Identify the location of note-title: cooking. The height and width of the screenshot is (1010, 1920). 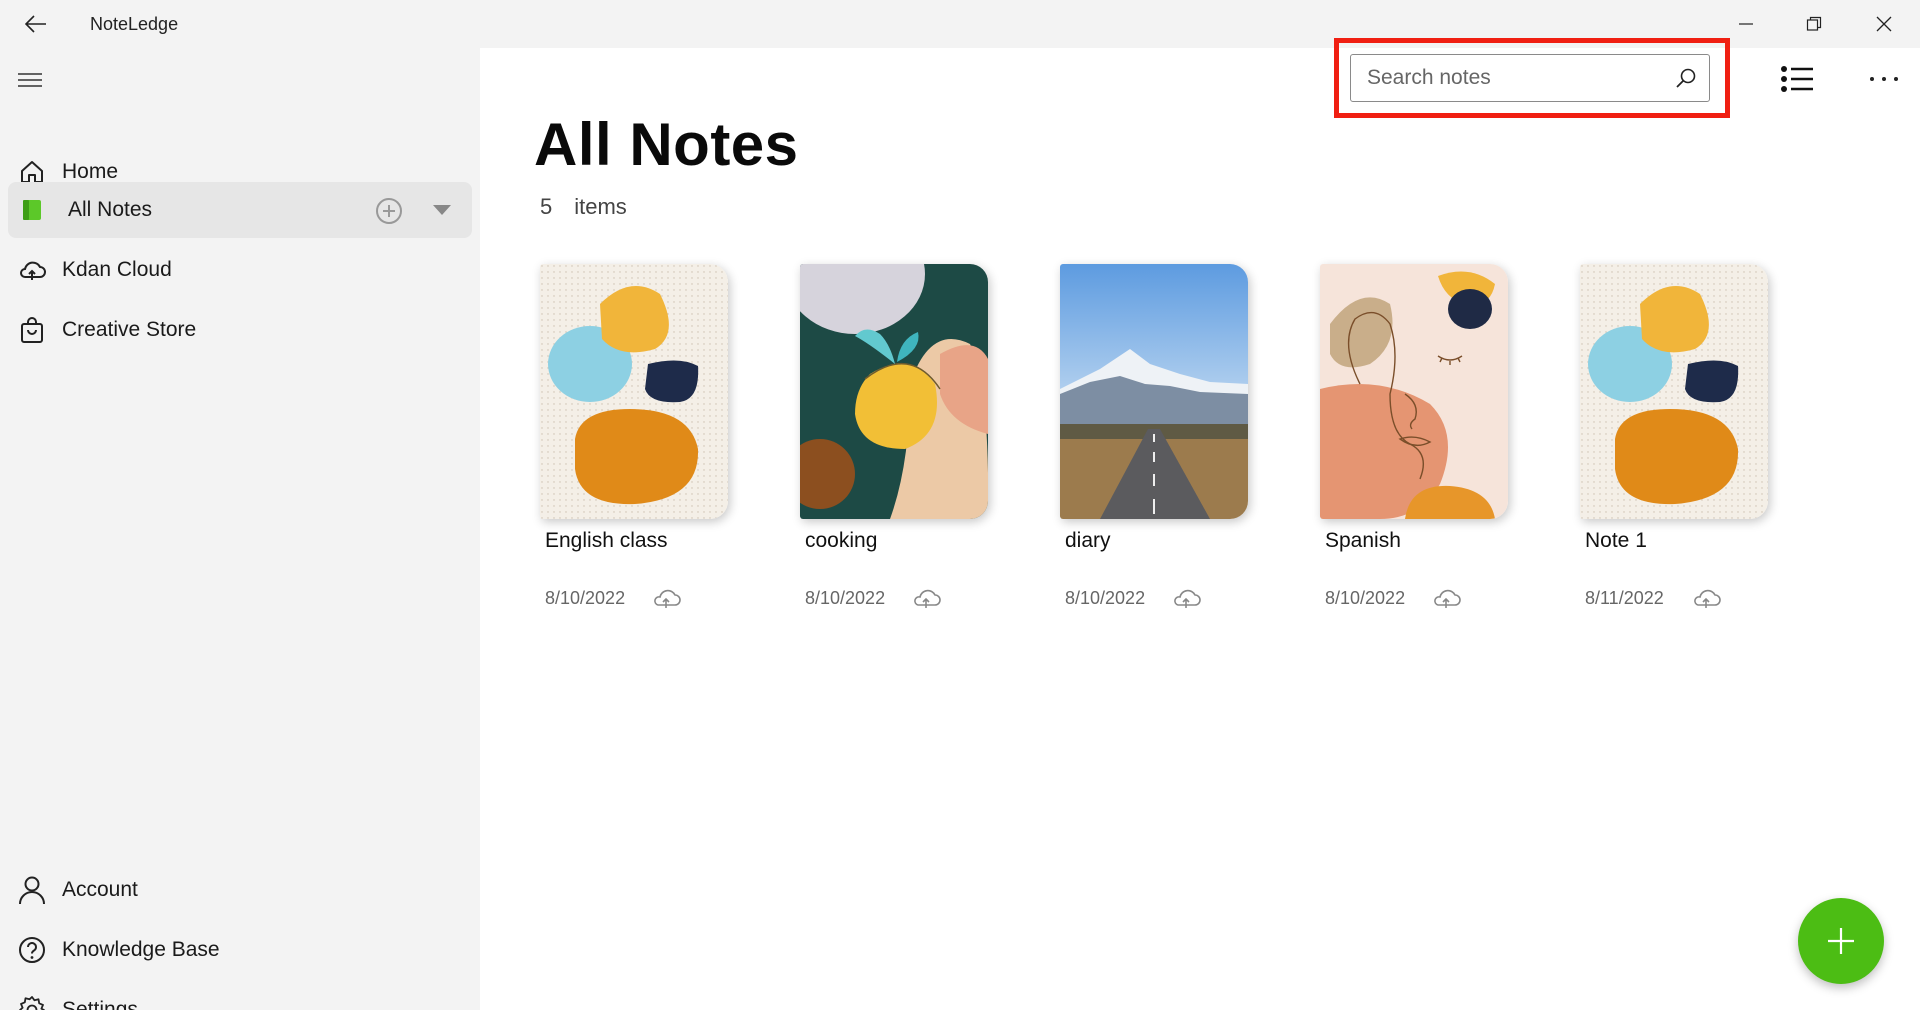
(841, 540).